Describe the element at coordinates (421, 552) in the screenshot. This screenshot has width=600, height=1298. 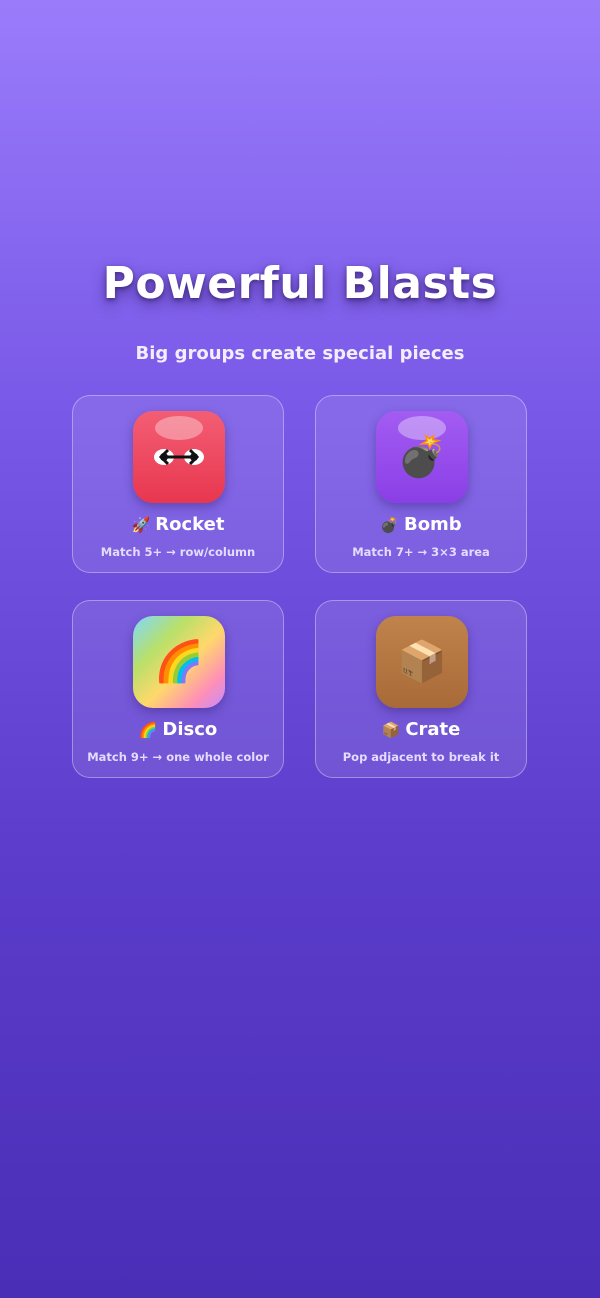
I see `piece-description: Match 7+ → 3×3 area` at that location.